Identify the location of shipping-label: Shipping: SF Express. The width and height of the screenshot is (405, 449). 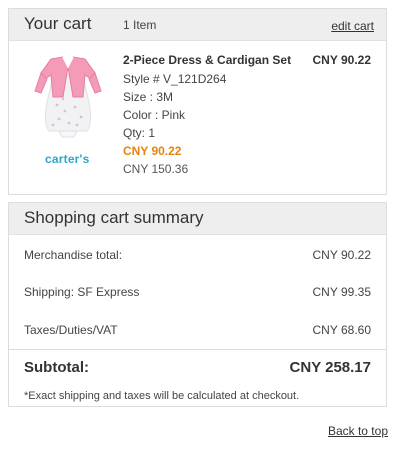
(82, 292).